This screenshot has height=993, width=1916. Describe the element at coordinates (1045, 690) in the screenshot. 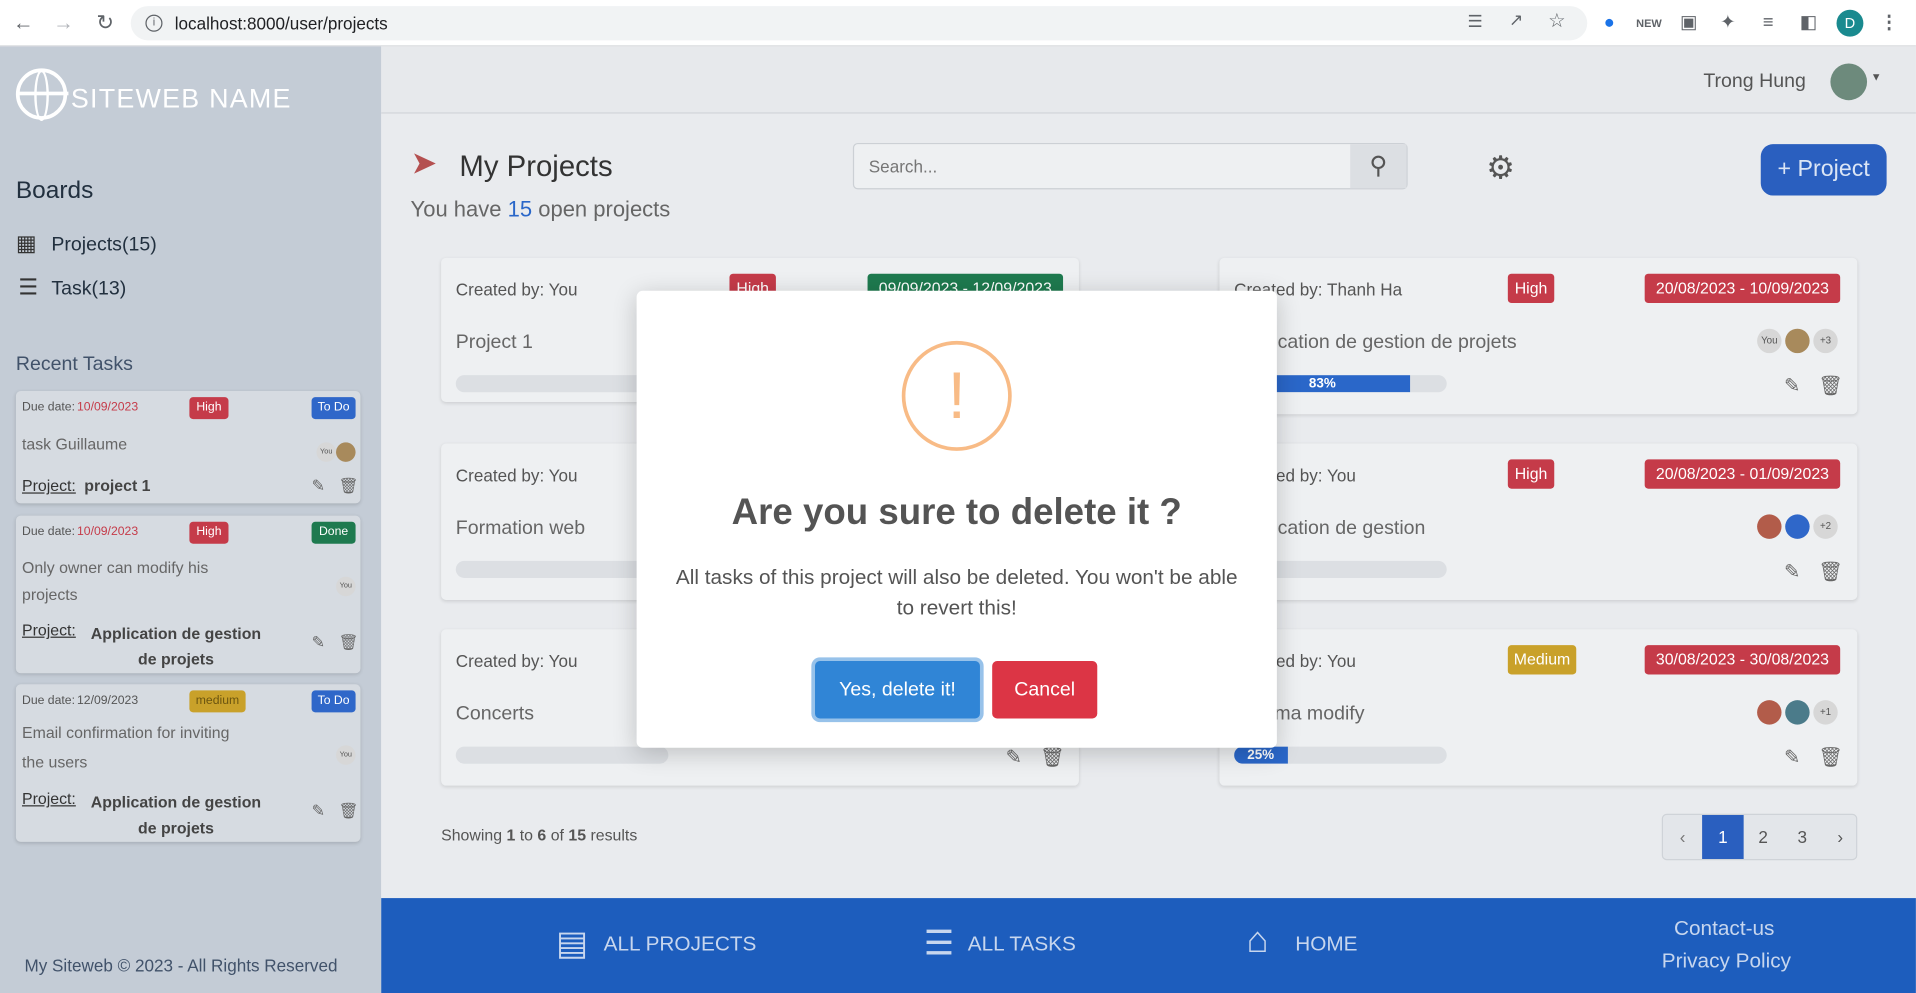

I see `cancel-button: Cancel` at that location.